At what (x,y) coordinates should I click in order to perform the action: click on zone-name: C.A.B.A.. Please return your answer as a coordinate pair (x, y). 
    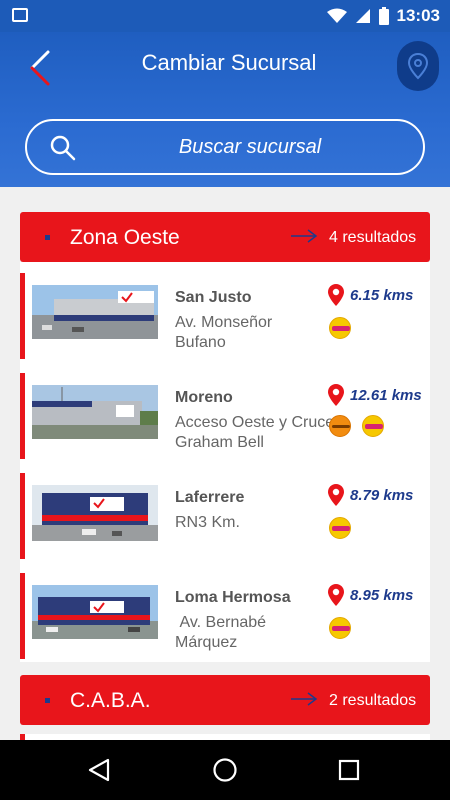
    Looking at the image, I should click on (110, 700).